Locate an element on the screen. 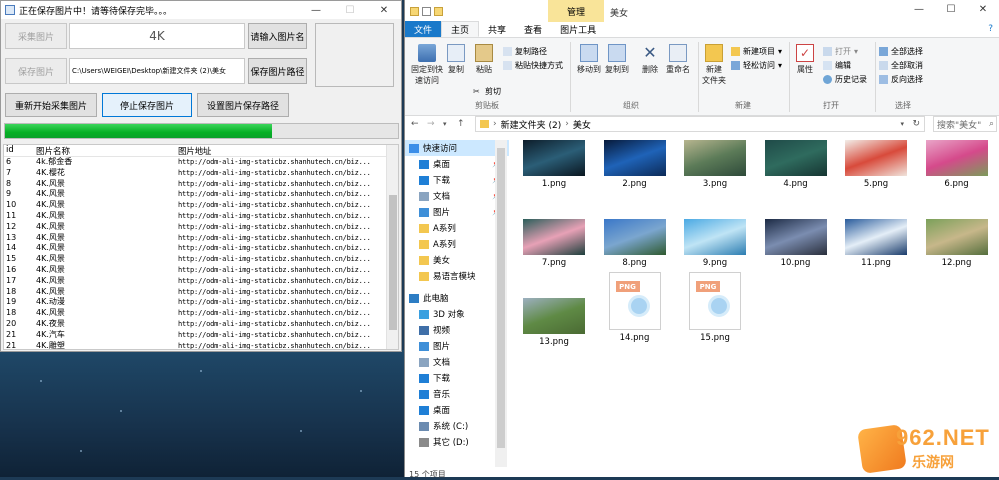 The width and height of the screenshot is (999, 480). nav-item: 易语言模块 is located at coordinates (457, 276).